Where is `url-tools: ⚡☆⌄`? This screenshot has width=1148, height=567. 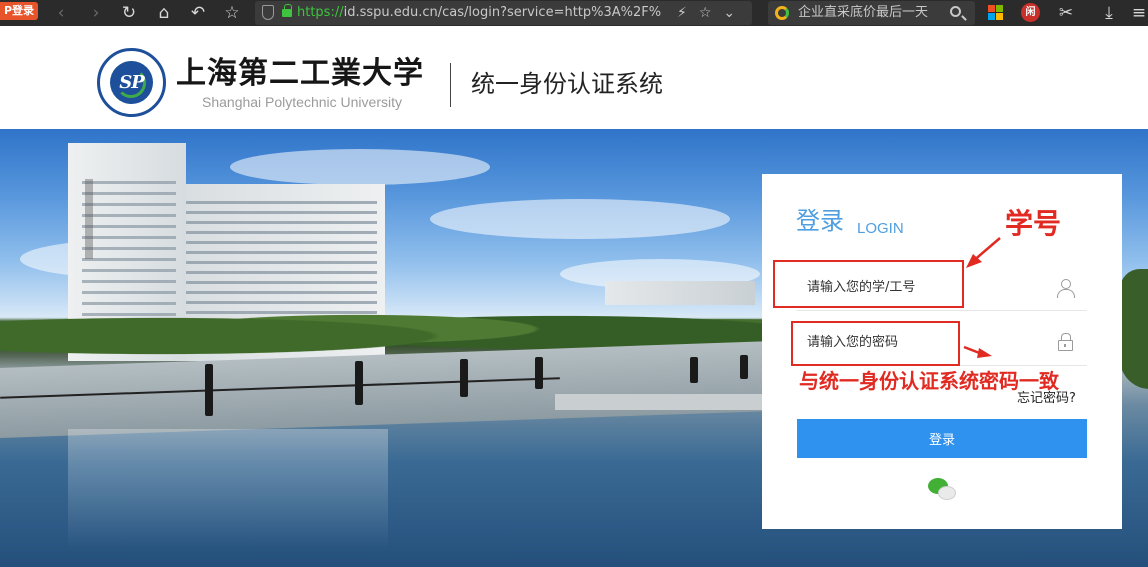
url-tools: ⚡☆⌄ is located at coordinates (712, 13).